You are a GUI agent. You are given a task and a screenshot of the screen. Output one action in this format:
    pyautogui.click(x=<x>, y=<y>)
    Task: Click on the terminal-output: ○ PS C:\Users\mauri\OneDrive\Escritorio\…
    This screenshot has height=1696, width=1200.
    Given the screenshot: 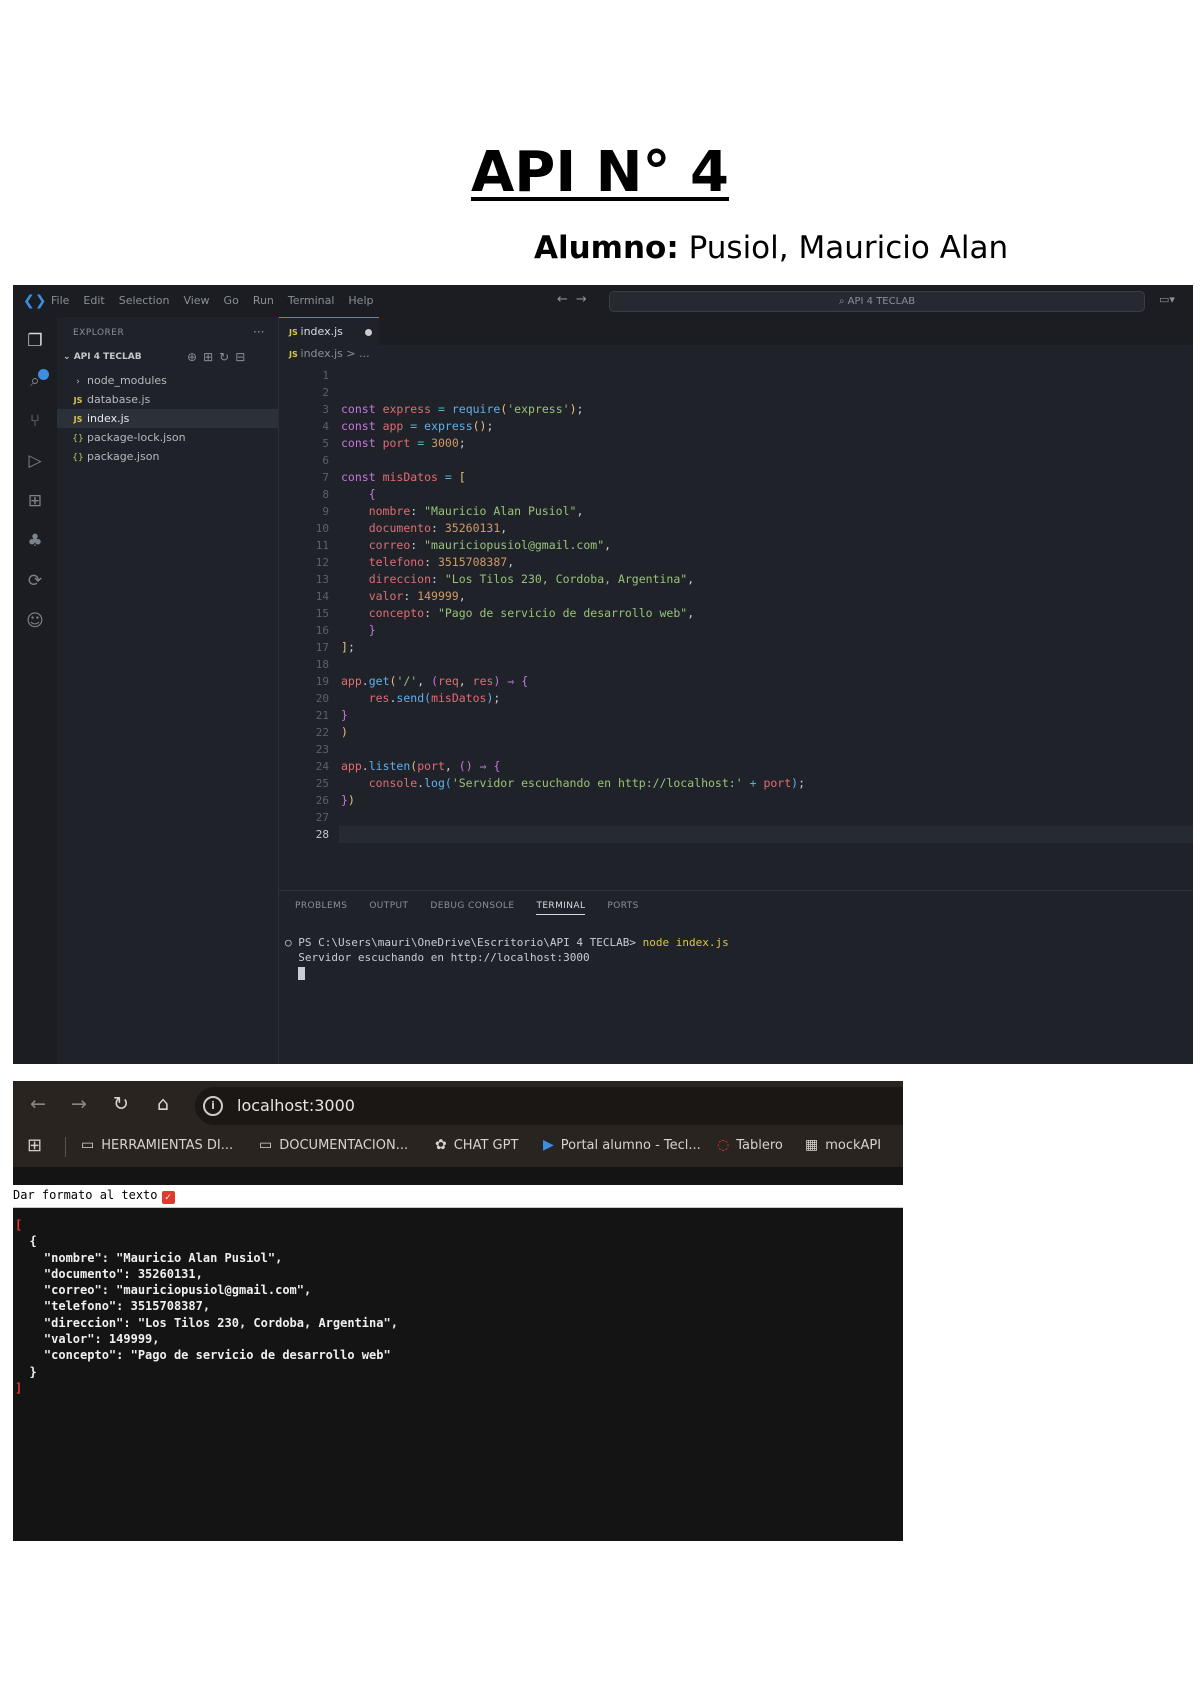 What is the action you would take?
    pyautogui.click(x=507, y=957)
    